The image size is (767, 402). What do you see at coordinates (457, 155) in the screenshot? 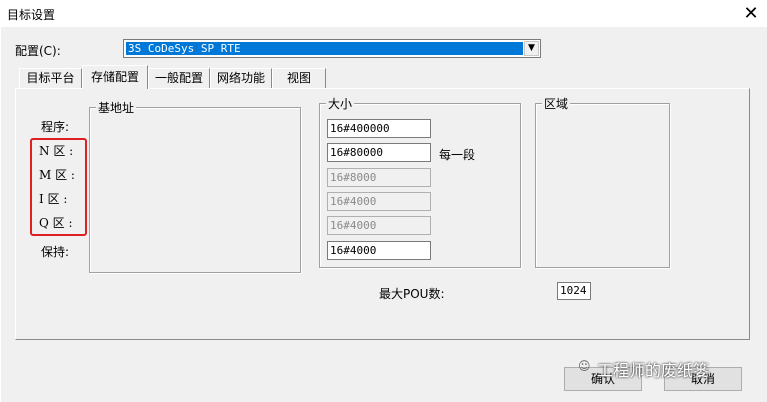
I see `per-segment-label: 每一段` at bounding box center [457, 155].